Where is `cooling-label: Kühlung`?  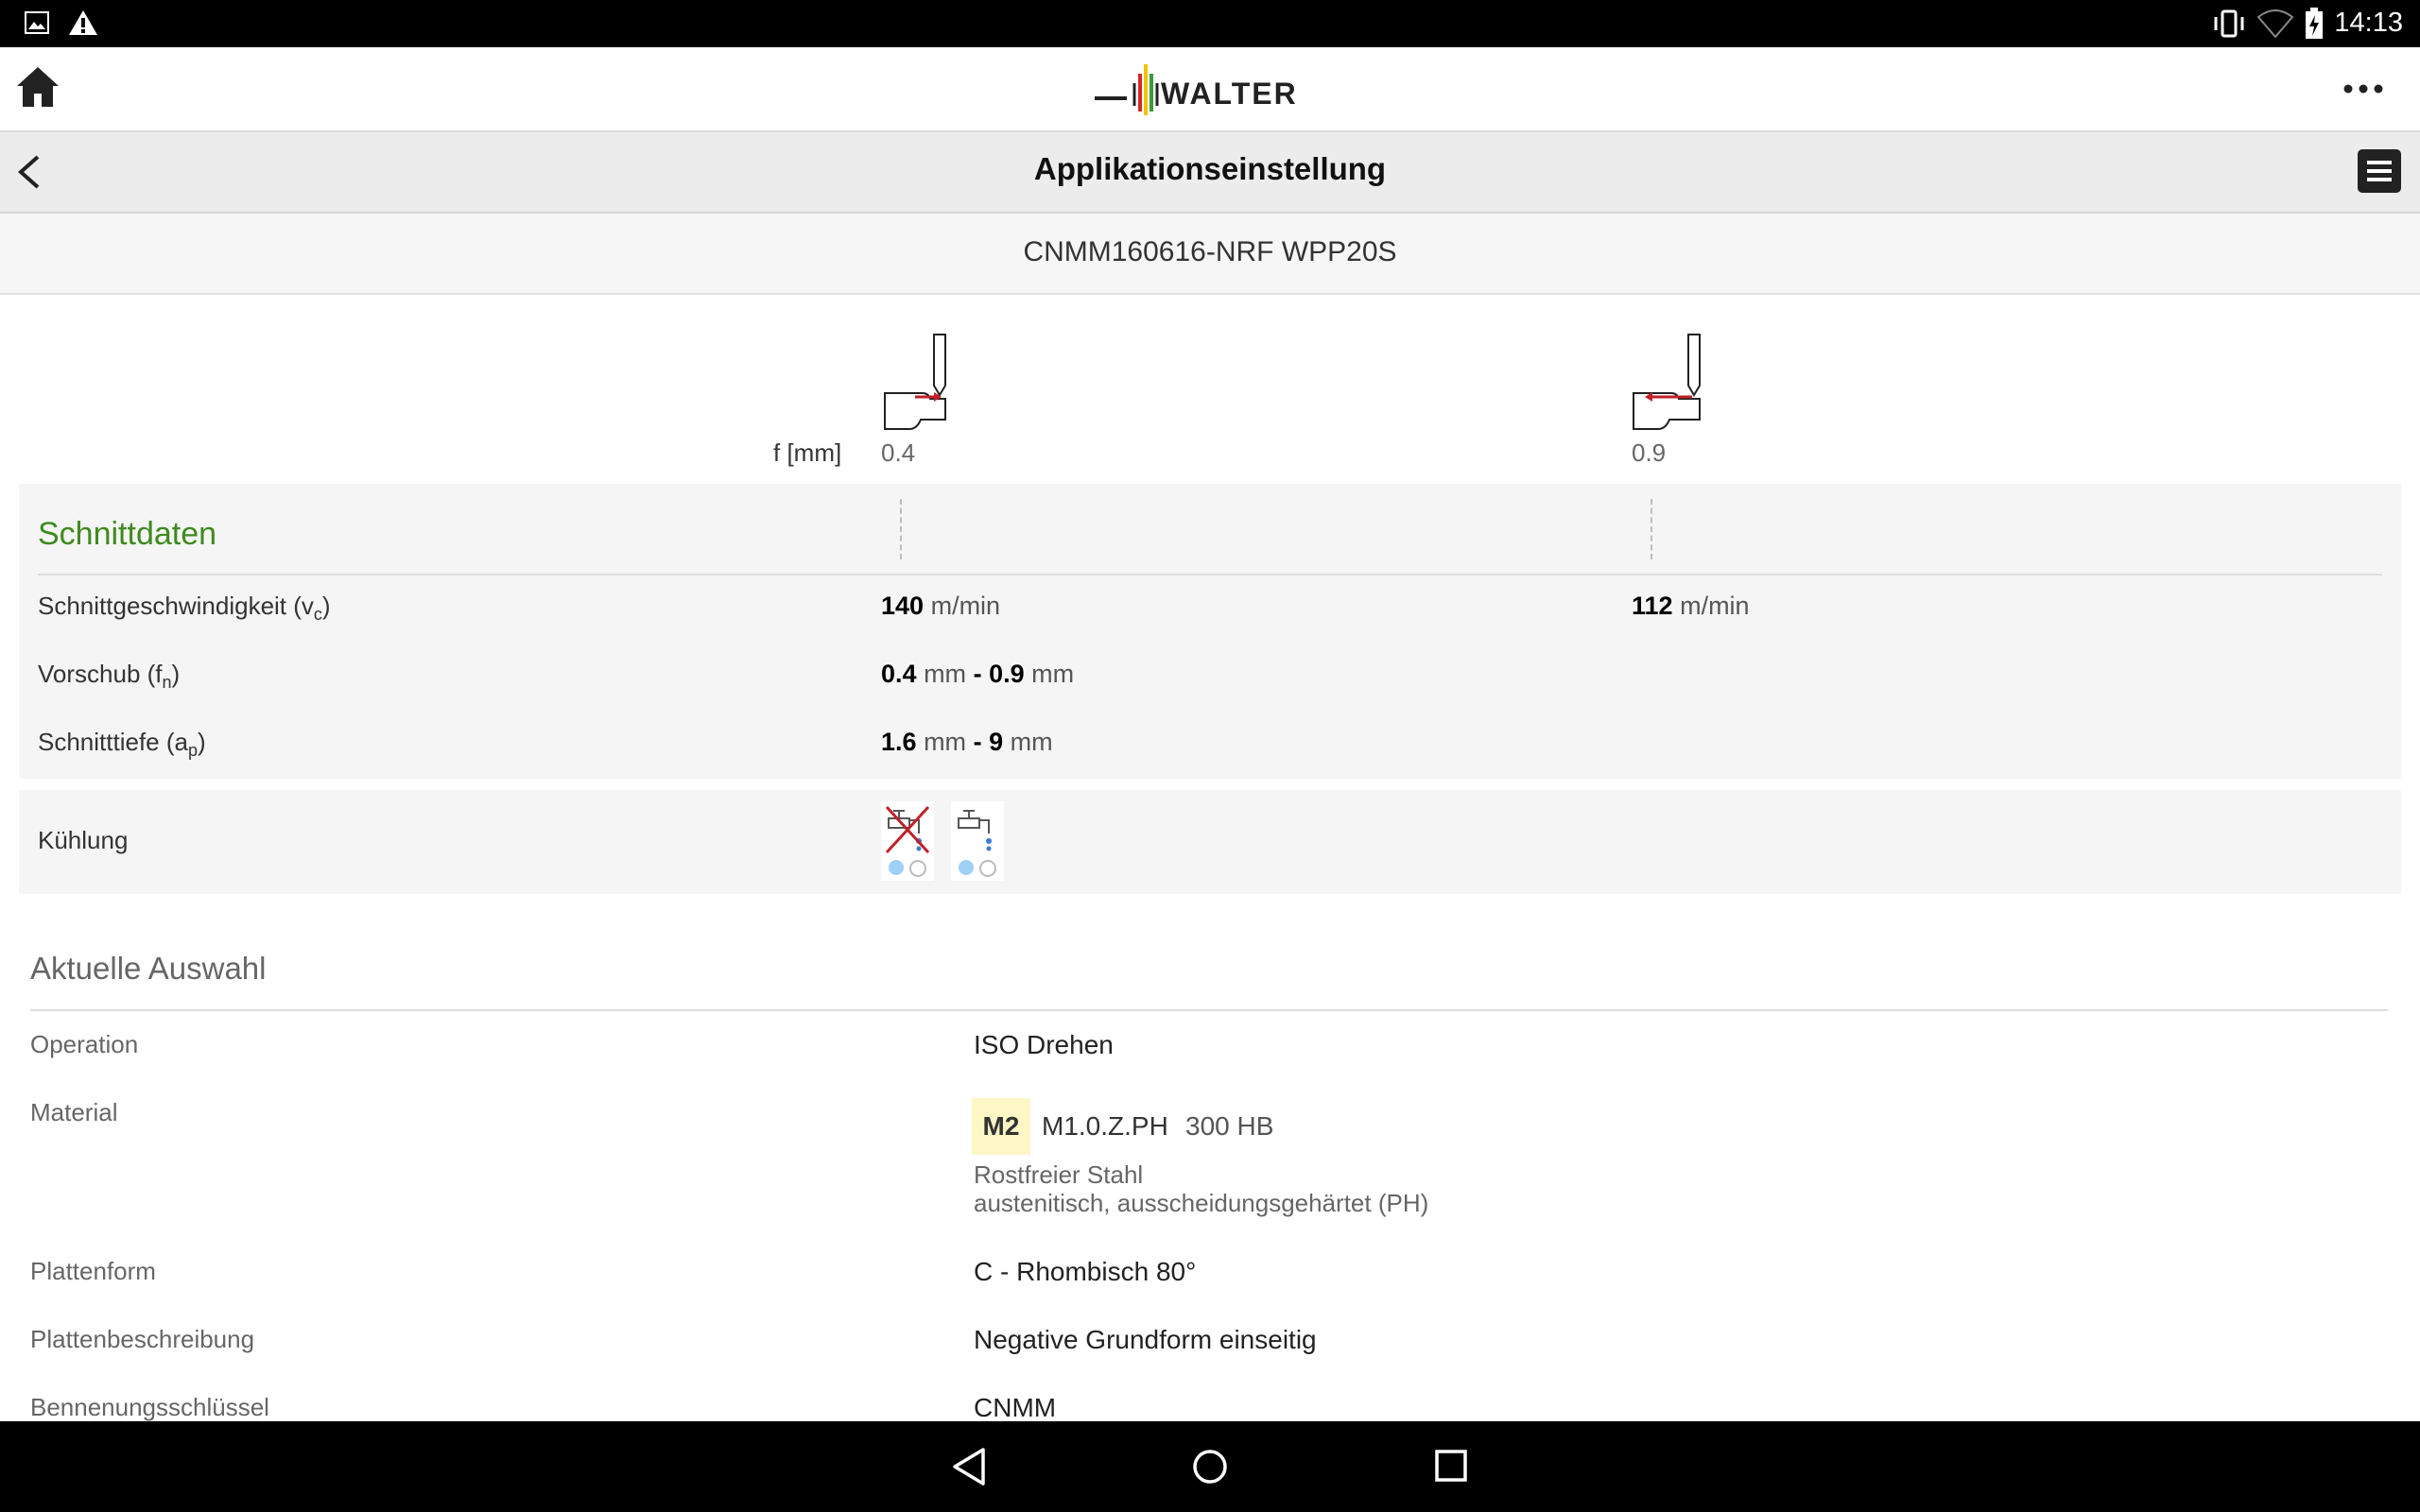
cooling-label: Kühlung is located at coordinates (83, 840).